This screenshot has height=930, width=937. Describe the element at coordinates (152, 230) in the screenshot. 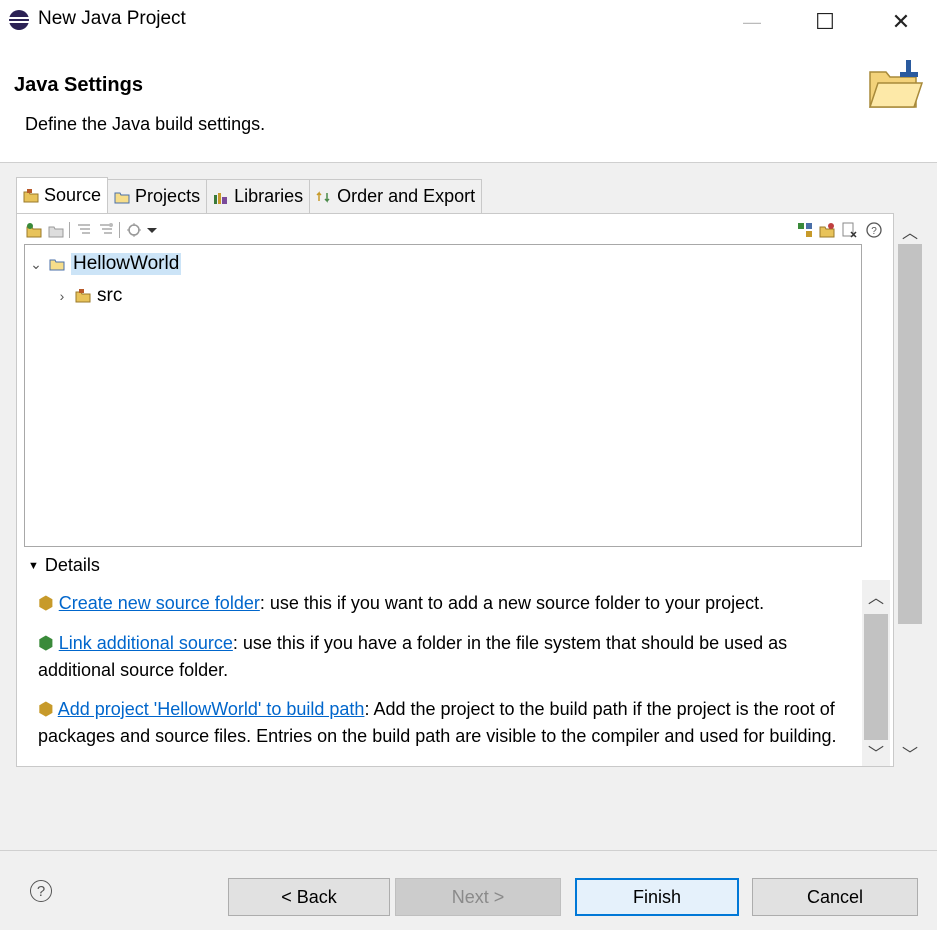

I see `dropdown-arrow-icon` at that location.